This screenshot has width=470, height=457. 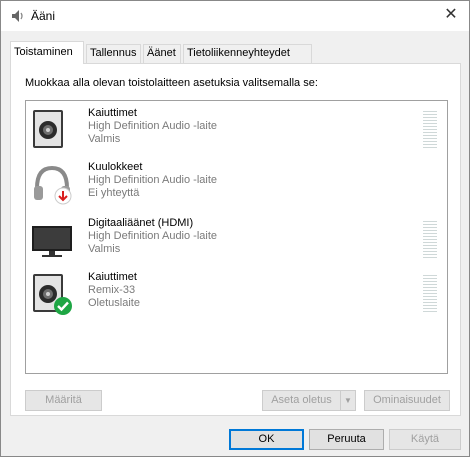 What do you see at coordinates (451, 15) in the screenshot?
I see `close-icon: ✕` at bounding box center [451, 15].